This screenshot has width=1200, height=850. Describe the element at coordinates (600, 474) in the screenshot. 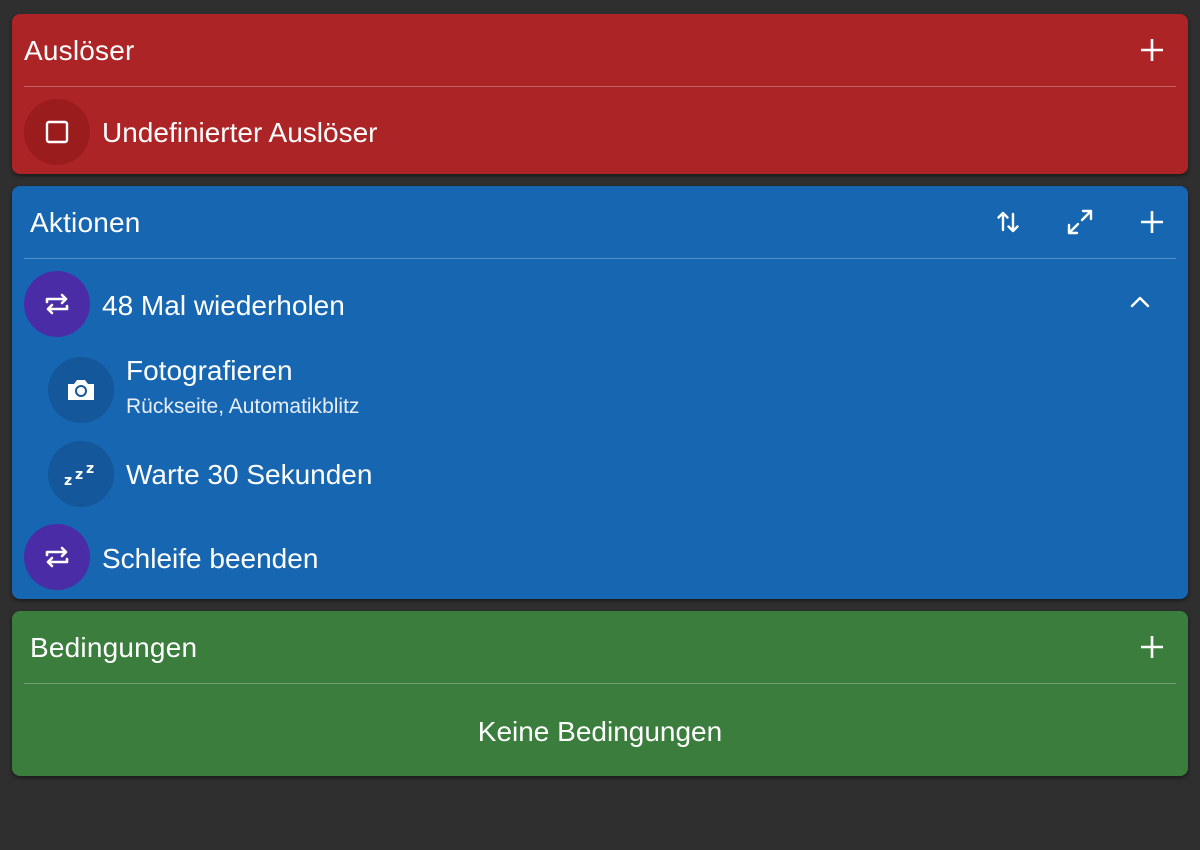

I see `action-item-wait: z z z Warte 30 Sekunden` at that location.